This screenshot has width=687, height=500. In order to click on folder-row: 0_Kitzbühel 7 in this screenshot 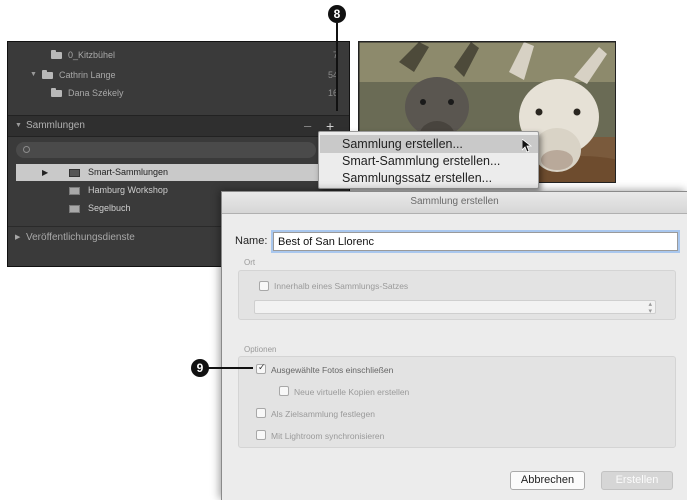, I will do `click(178, 55)`.